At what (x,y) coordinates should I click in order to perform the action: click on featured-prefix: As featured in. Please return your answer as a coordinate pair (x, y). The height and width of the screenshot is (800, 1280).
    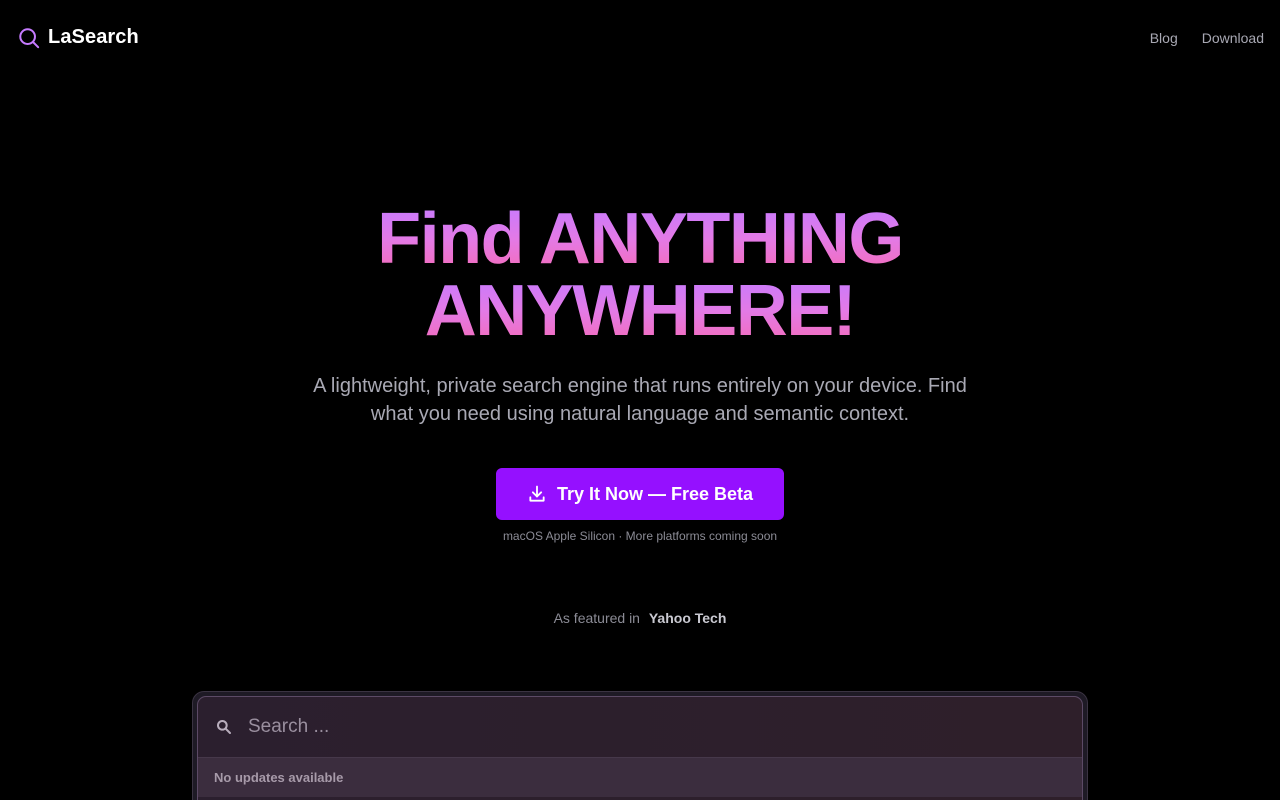
    Looking at the image, I should click on (596, 618).